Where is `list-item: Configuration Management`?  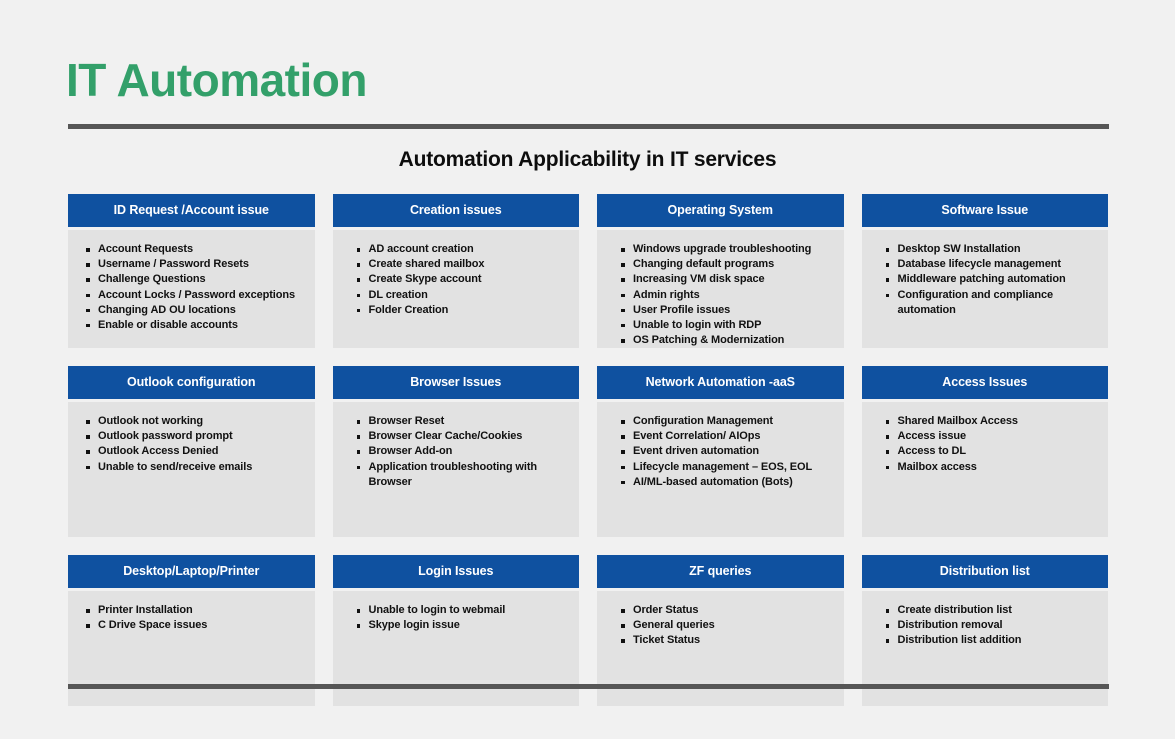
list-item: Configuration Management is located at coordinates (727, 421).